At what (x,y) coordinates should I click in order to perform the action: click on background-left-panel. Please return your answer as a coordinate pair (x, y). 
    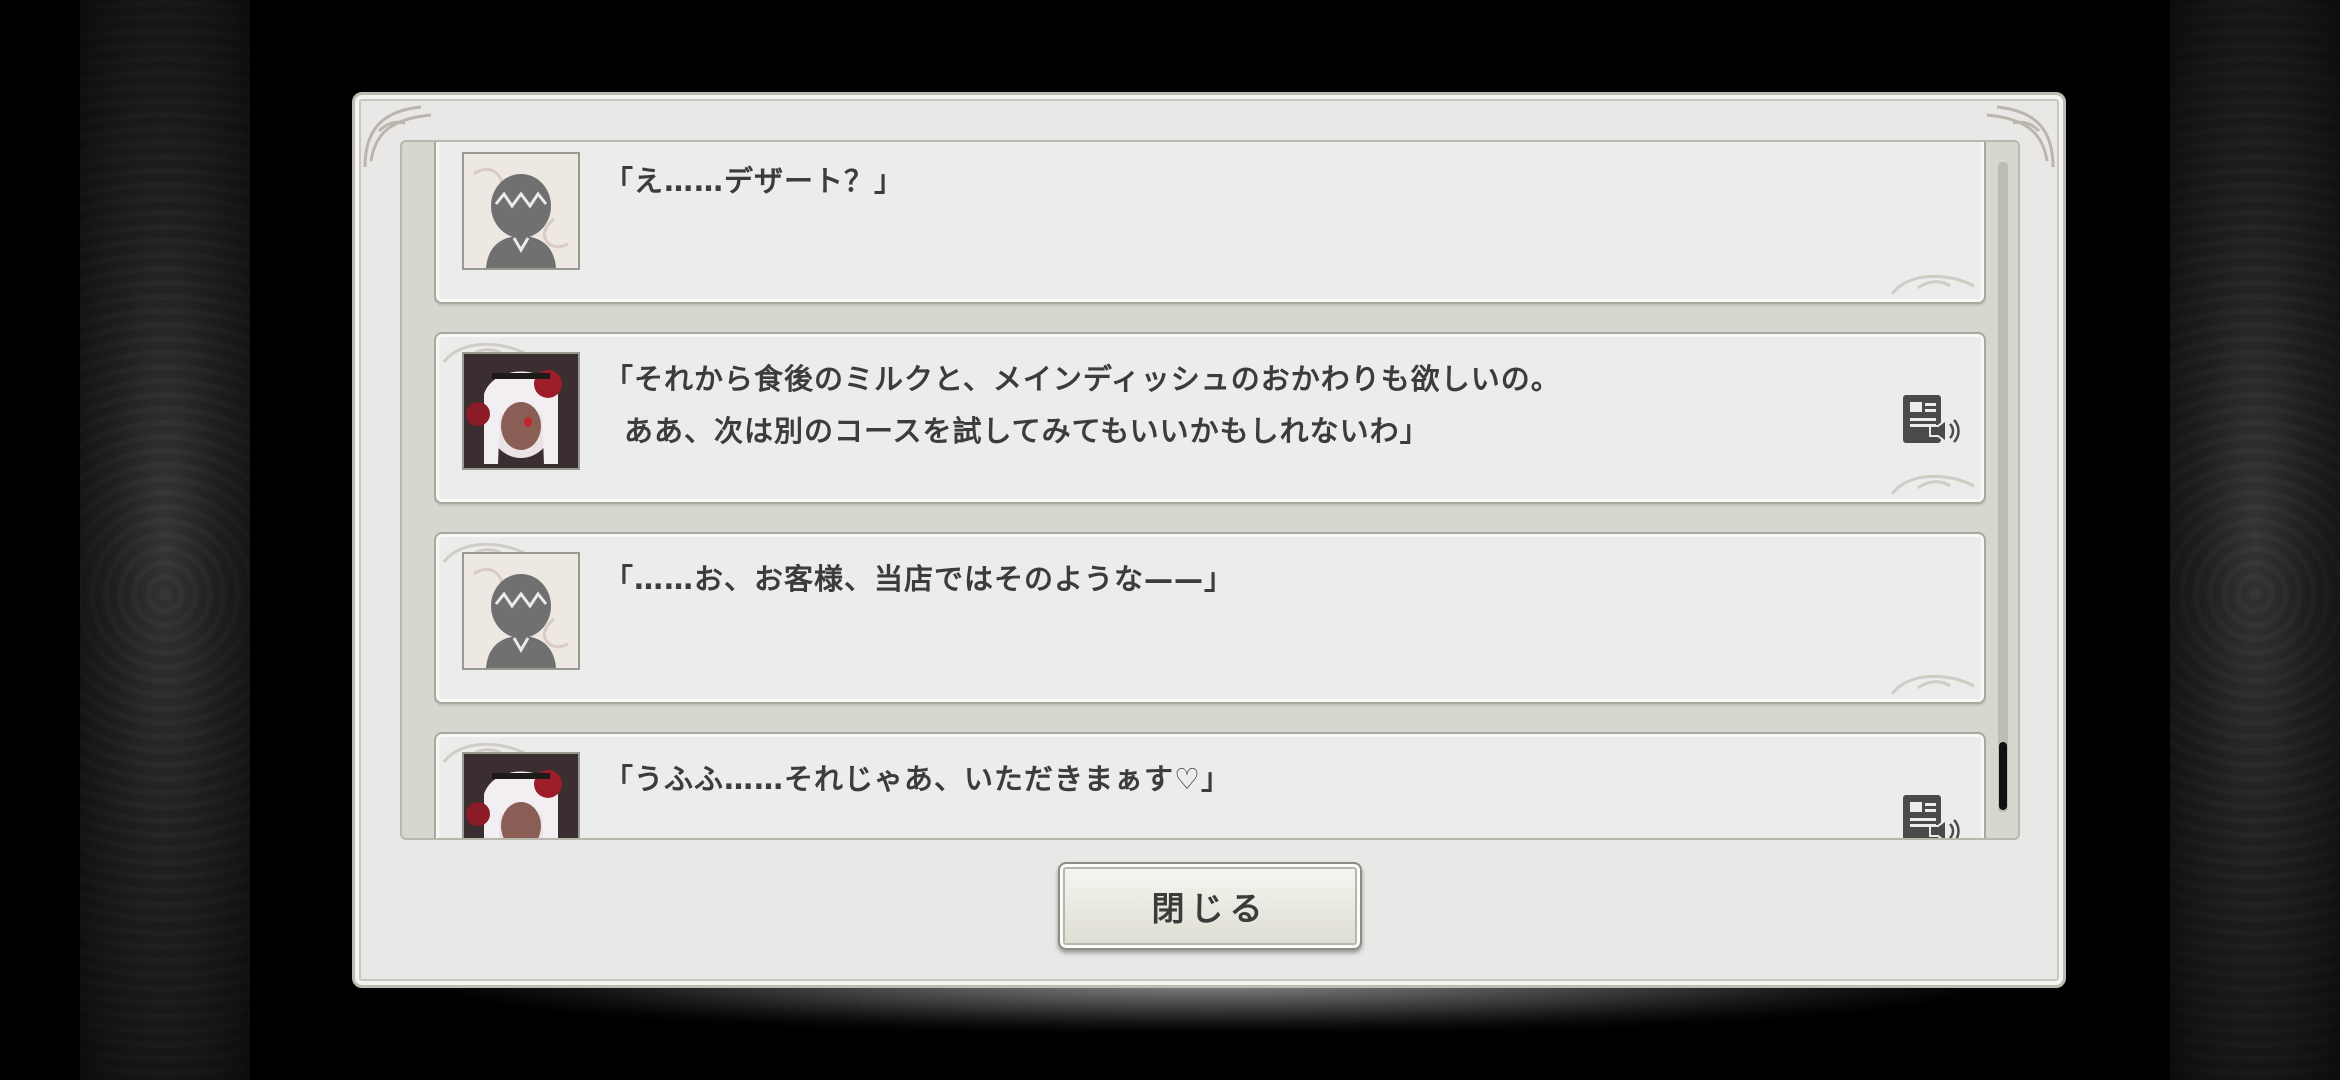
    Looking at the image, I should click on (165, 540).